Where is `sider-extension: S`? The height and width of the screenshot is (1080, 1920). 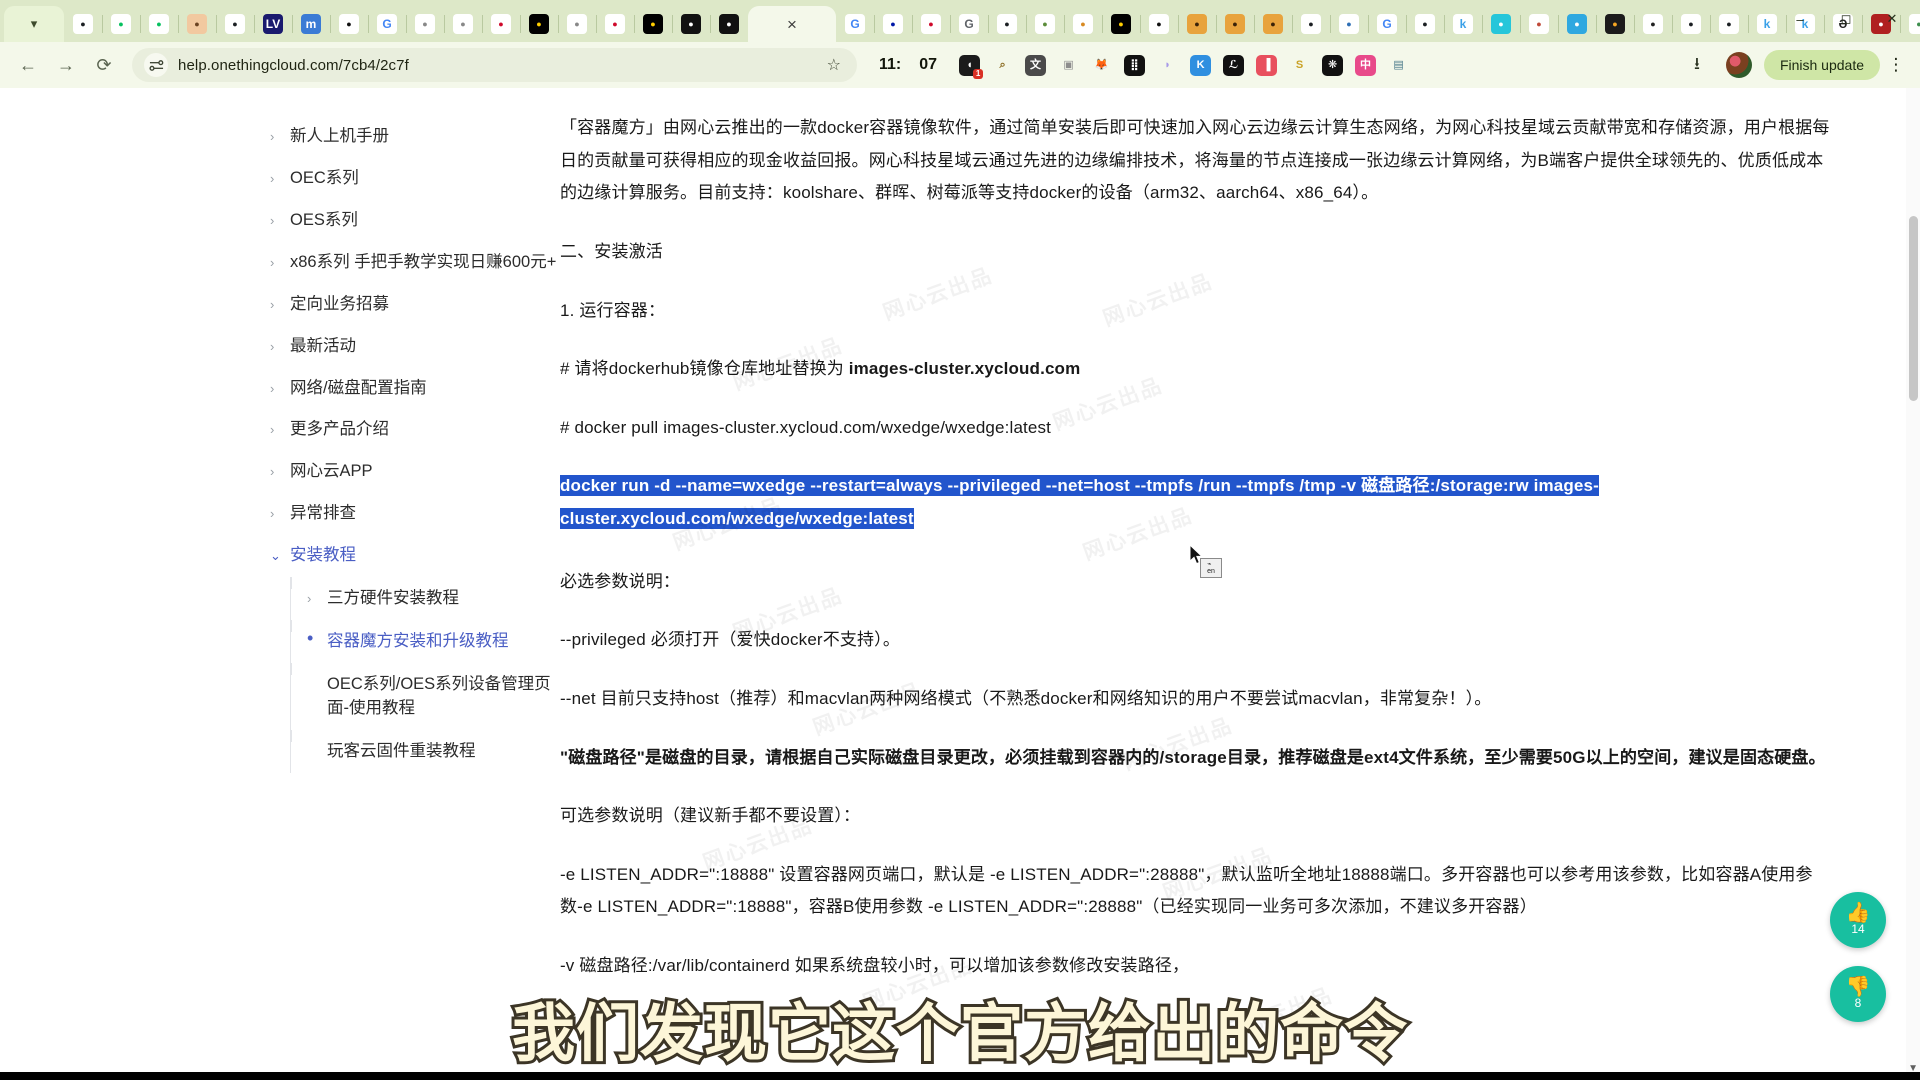
sider-extension: S is located at coordinates (1299, 65).